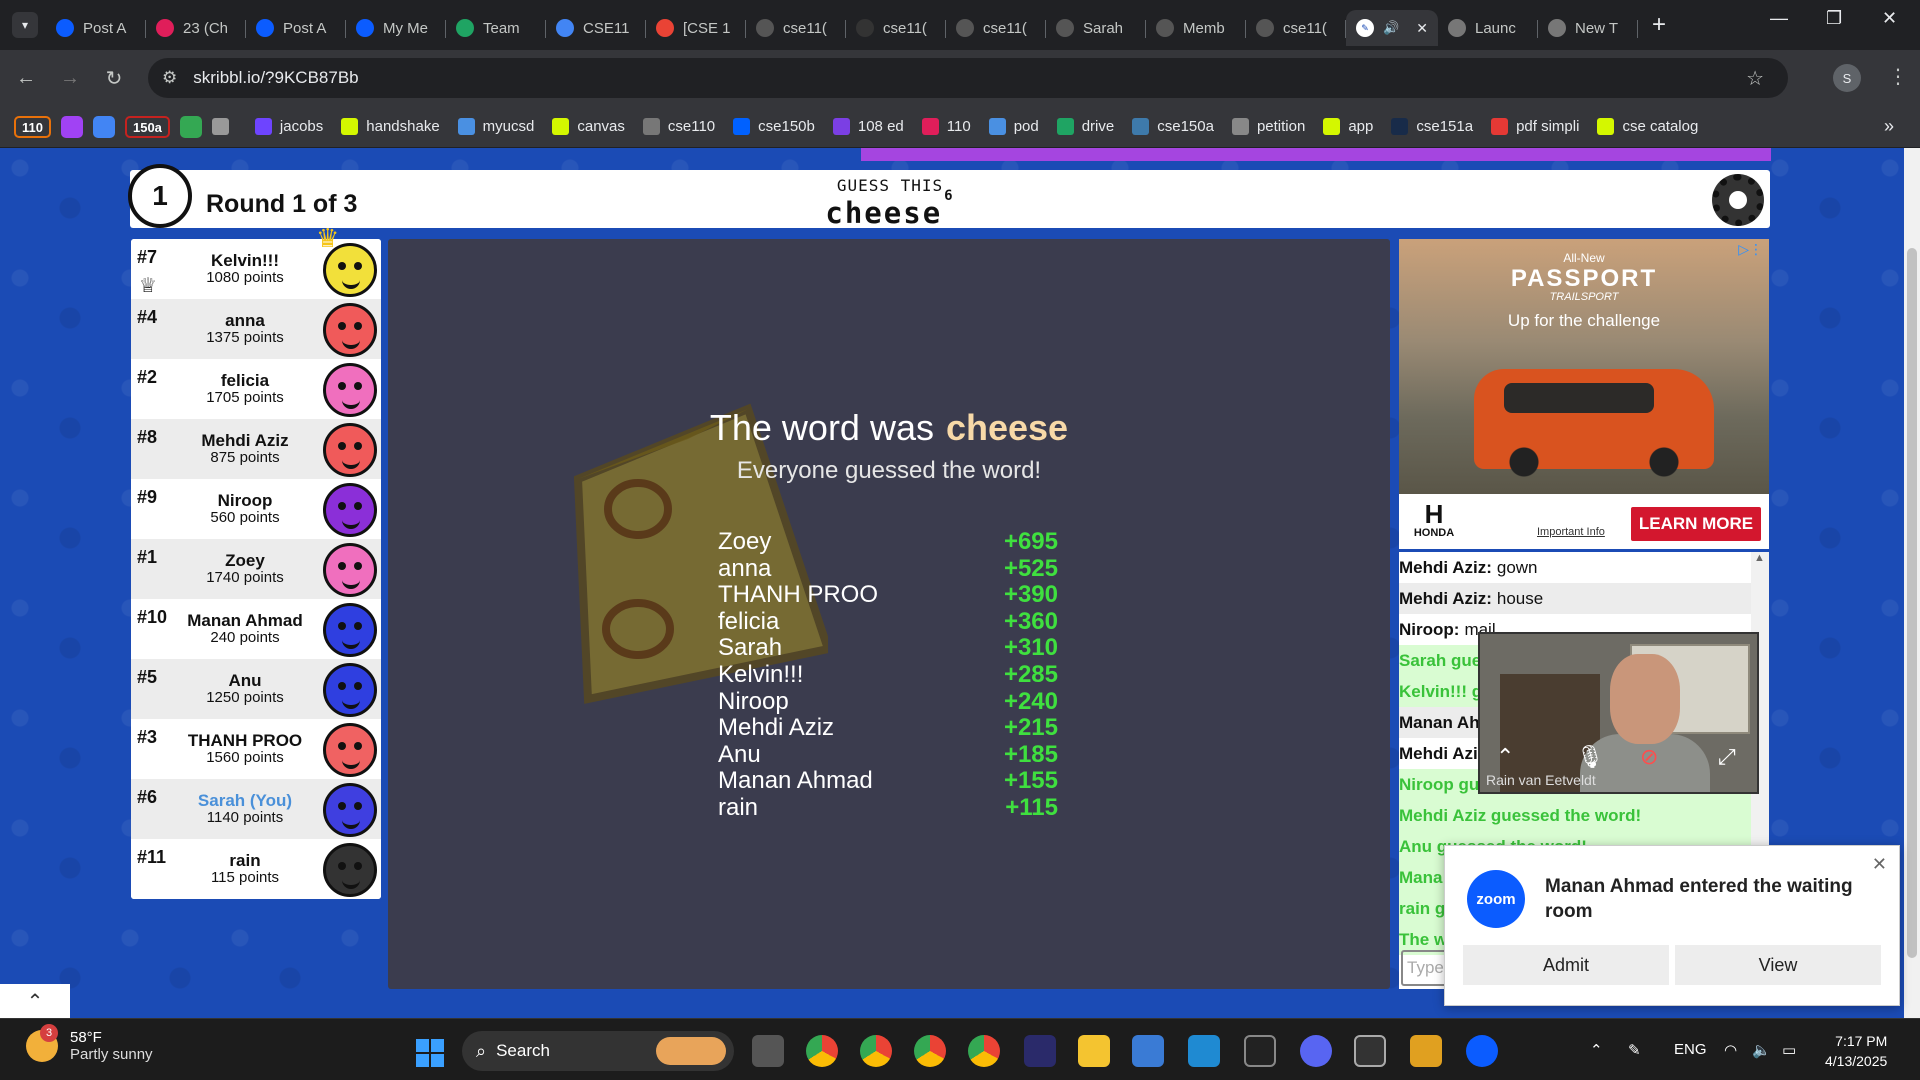 The height and width of the screenshot is (1080, 1920). What do you see at coordinates (1856, 1051) in the screenshot?
I see `system-clock: 7:17 PM 4/13/2025` at bounding box center [1856, 1051].